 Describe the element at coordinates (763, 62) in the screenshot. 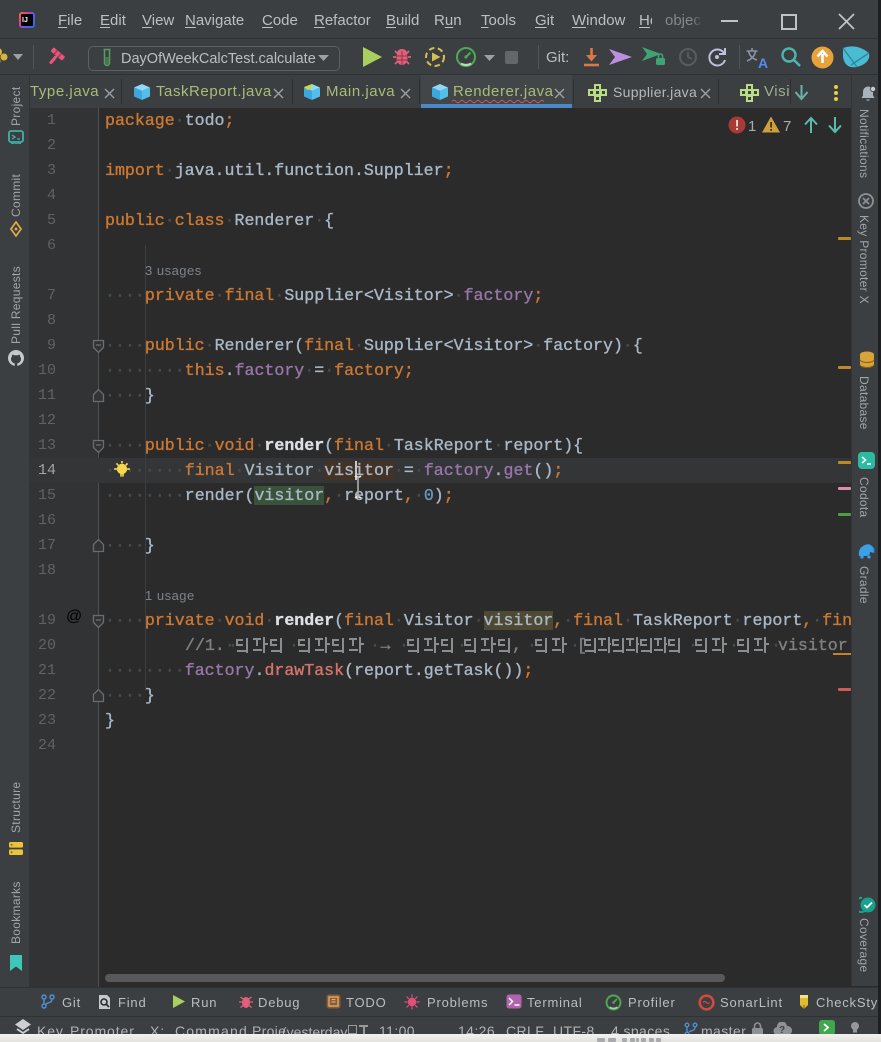

I see `svg-text: A` at that location.